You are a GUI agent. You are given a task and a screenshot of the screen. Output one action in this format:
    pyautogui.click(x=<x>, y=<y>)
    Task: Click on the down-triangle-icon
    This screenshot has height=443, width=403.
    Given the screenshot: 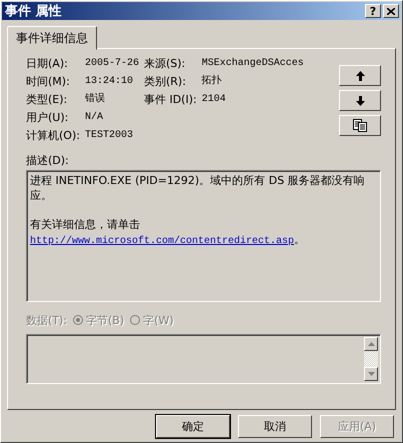 What is the action you would take?
    pyautogui.click(x=371, y=374)
    